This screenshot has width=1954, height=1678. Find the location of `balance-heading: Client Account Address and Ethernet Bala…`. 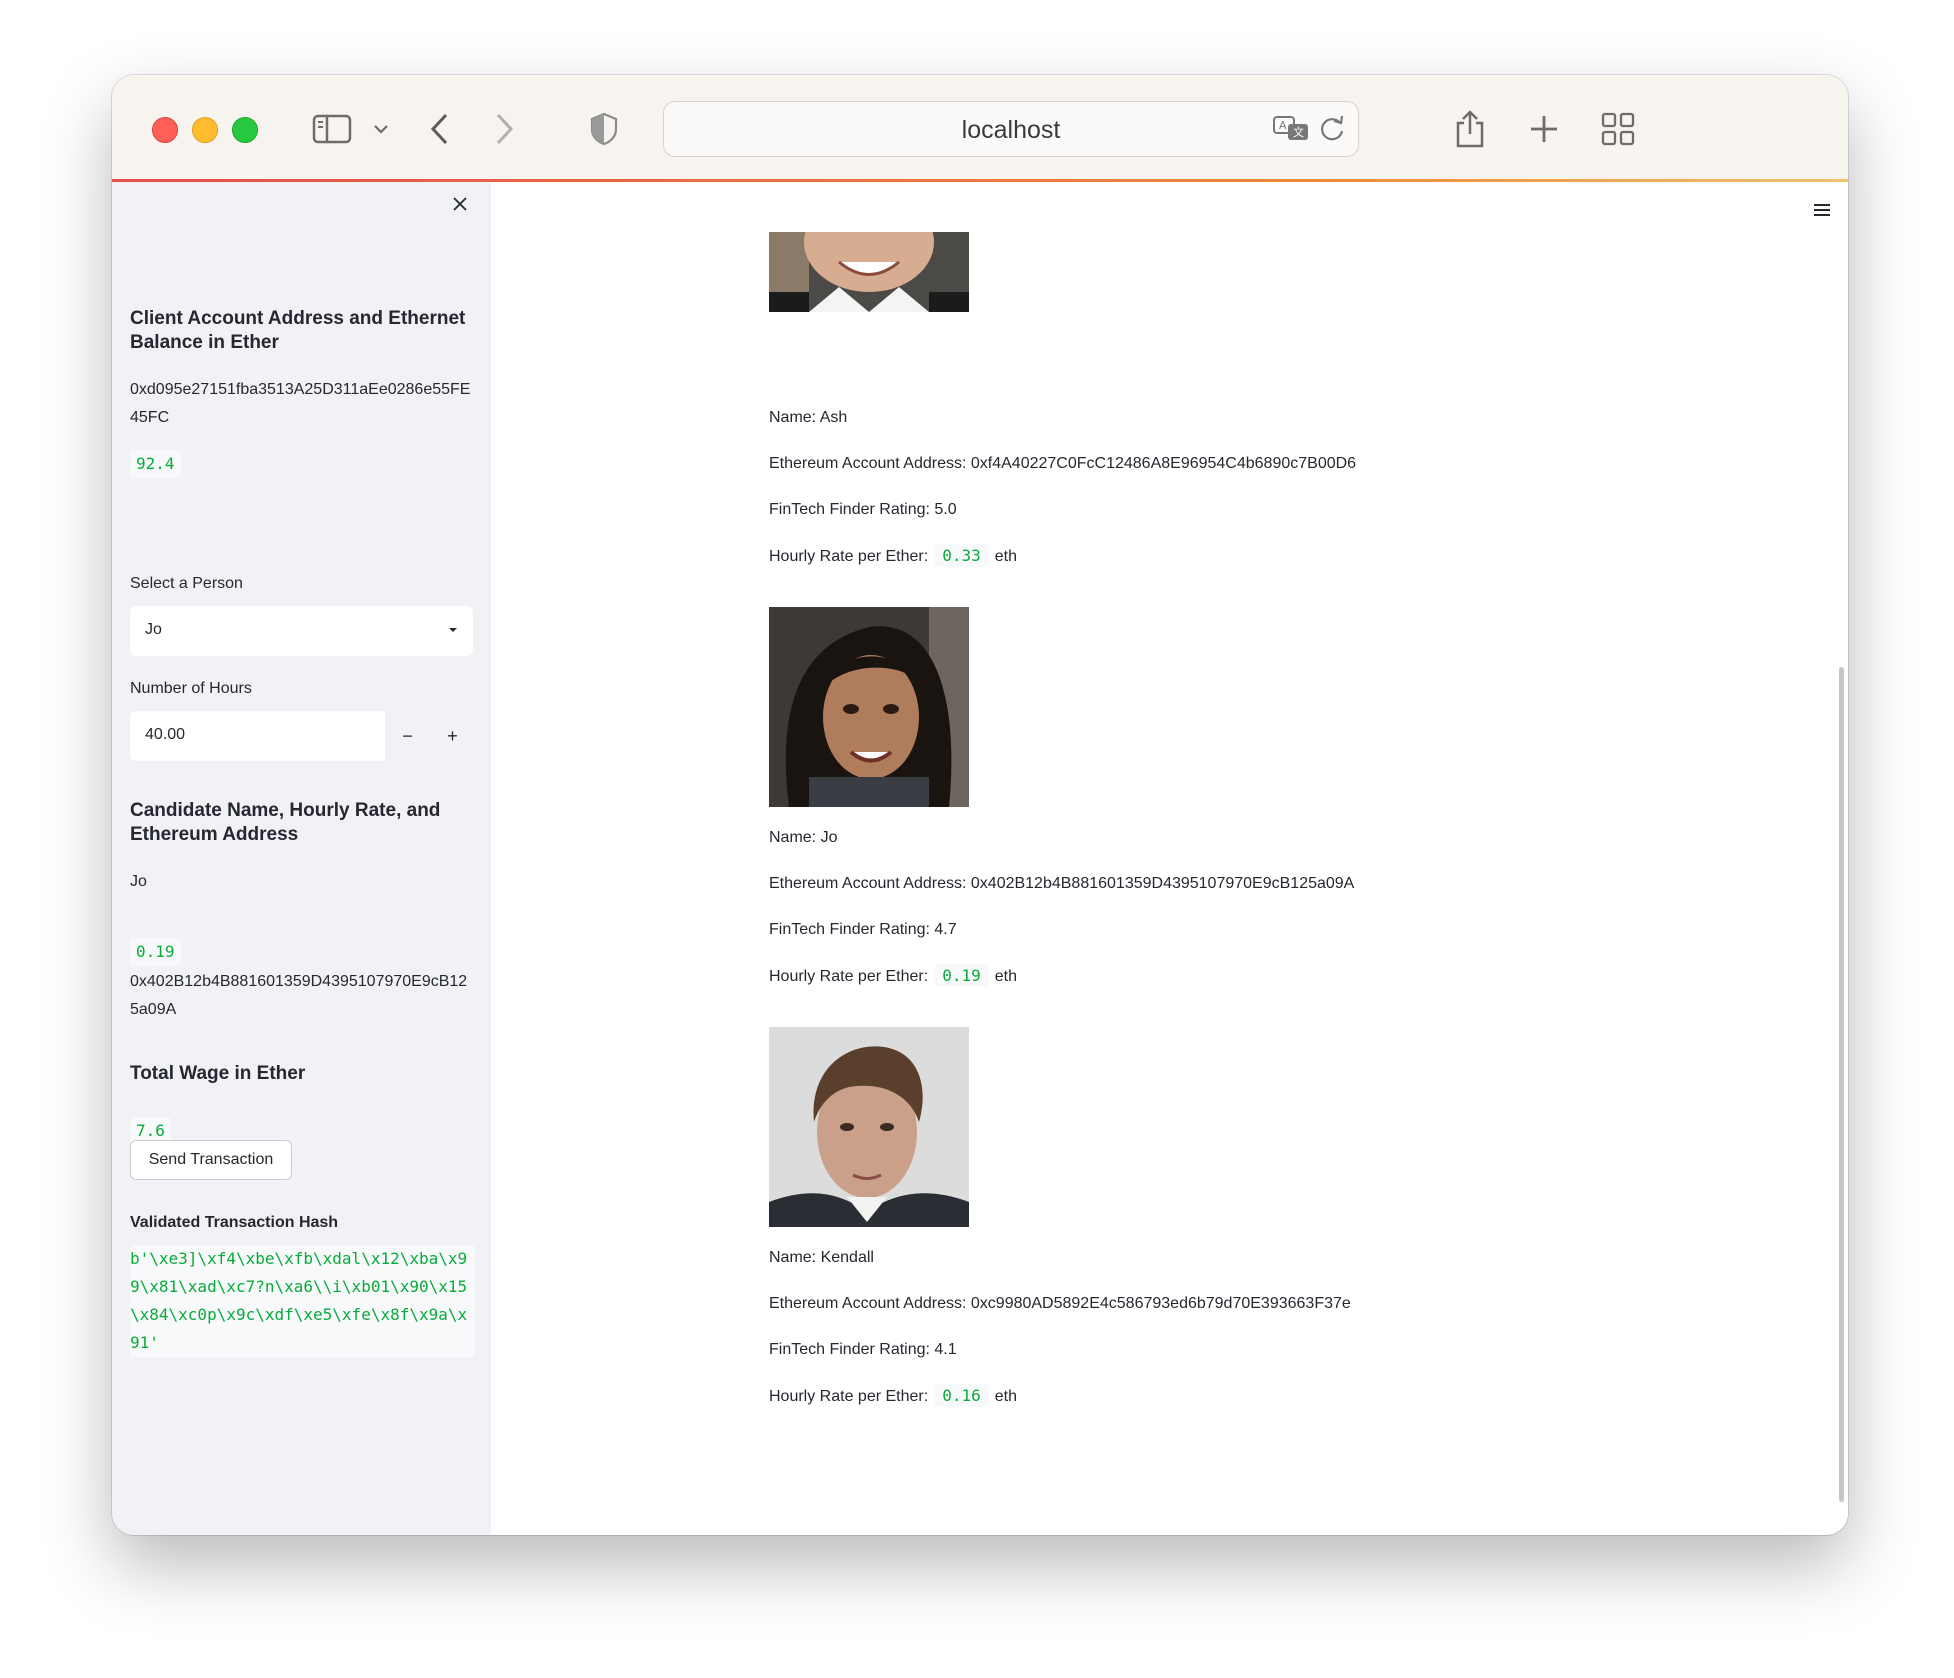

balance-heading: Client Account Address and Ethernet Bala… is located at coordinates (298, 330).